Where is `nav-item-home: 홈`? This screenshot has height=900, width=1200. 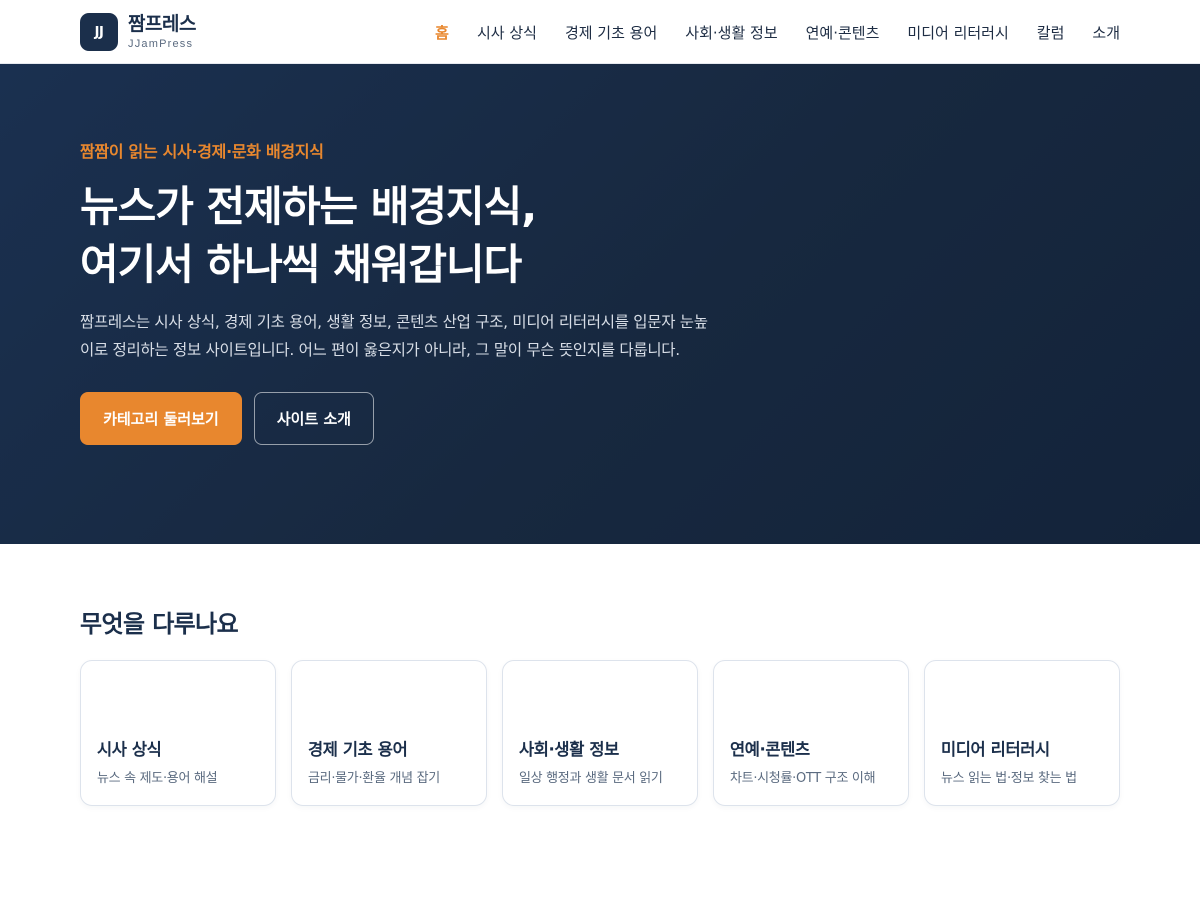 nav-item-home: 홈 is located at coordinates (442, 32).